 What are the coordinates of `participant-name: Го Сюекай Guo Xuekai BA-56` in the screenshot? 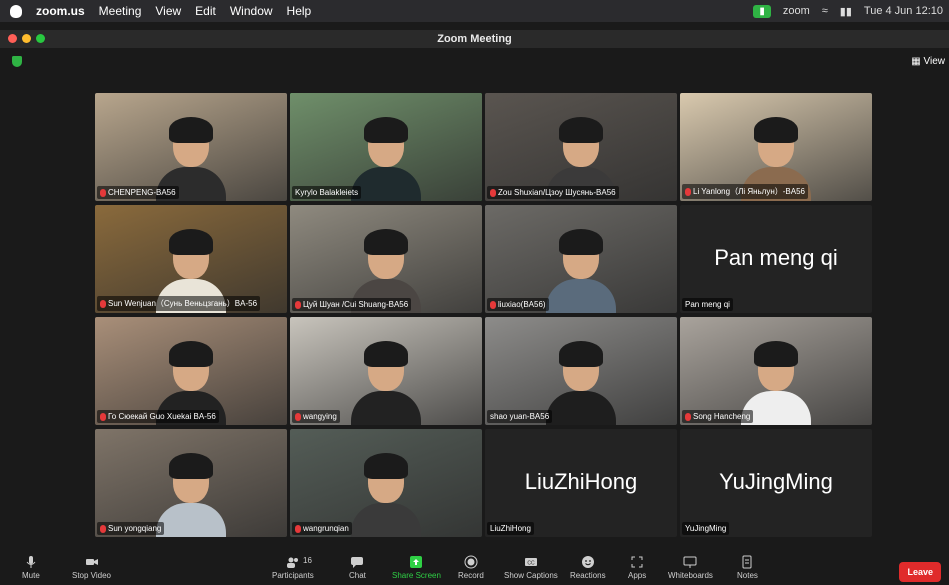 It's located at (162, 416).